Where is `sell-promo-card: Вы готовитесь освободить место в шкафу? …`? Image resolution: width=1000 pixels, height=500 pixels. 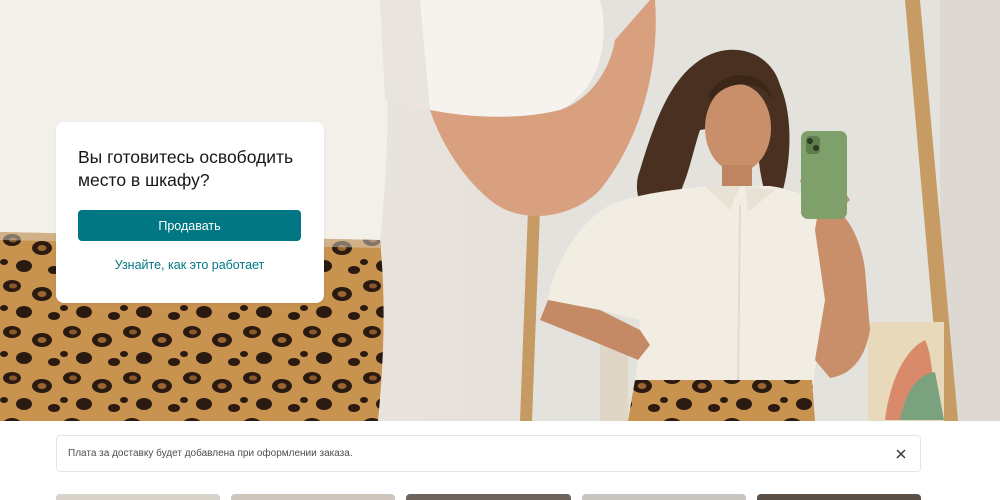
sell-promo-card: Вы готовитесь освободить место в шкафу? … is located at coordinates (190, 212).